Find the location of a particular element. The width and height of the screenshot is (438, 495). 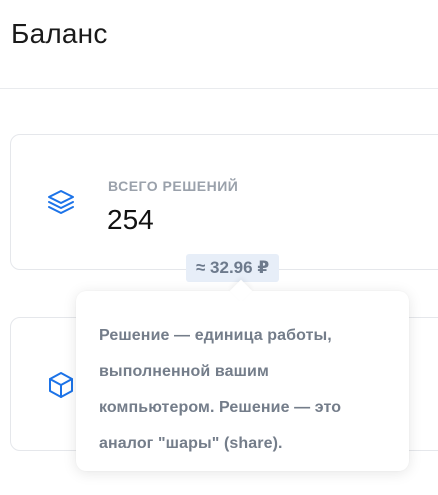

total-solutions-label: ВСЕГО РЕШЕНИЙ is located at coordinates (173, 186).